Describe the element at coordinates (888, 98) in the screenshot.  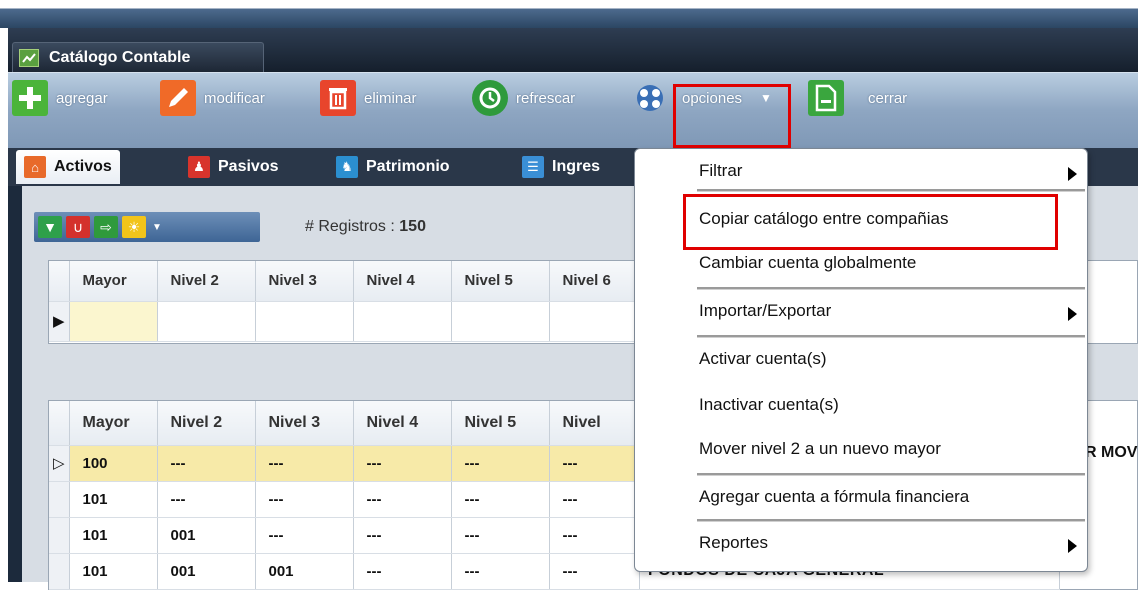
I see `close-label: cerrar` at that location.